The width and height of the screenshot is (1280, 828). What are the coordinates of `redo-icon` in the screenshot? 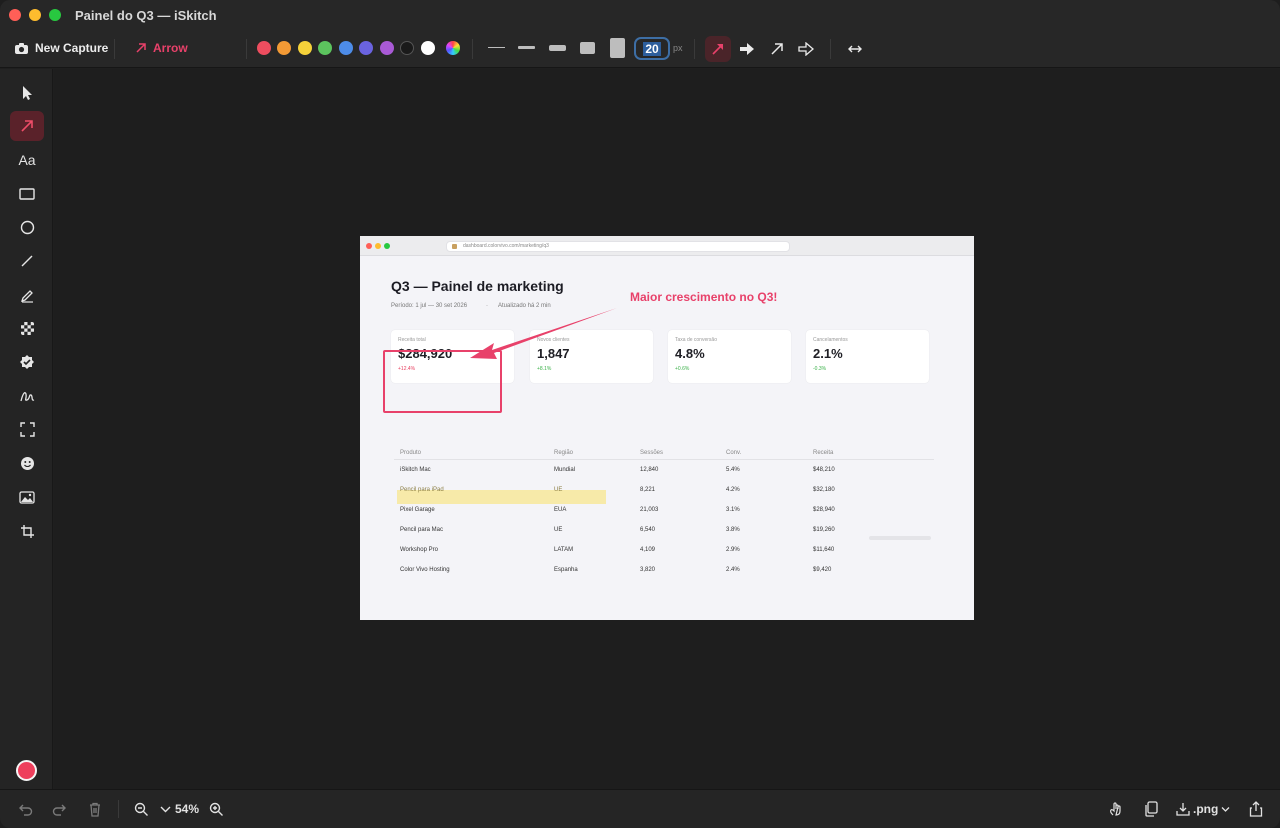 It's located at (59, 810).